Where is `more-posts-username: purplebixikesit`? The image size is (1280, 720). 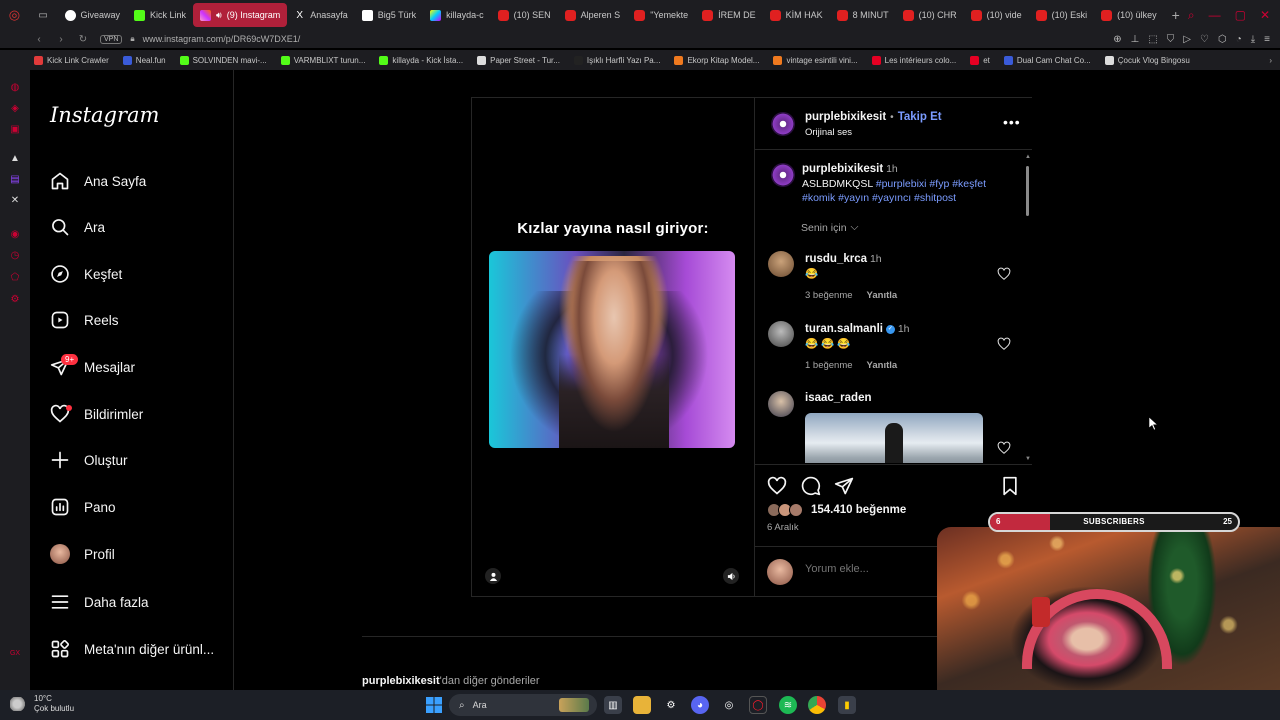
more-posts-username: purplebixikesit is located at coordinates (401, 681).